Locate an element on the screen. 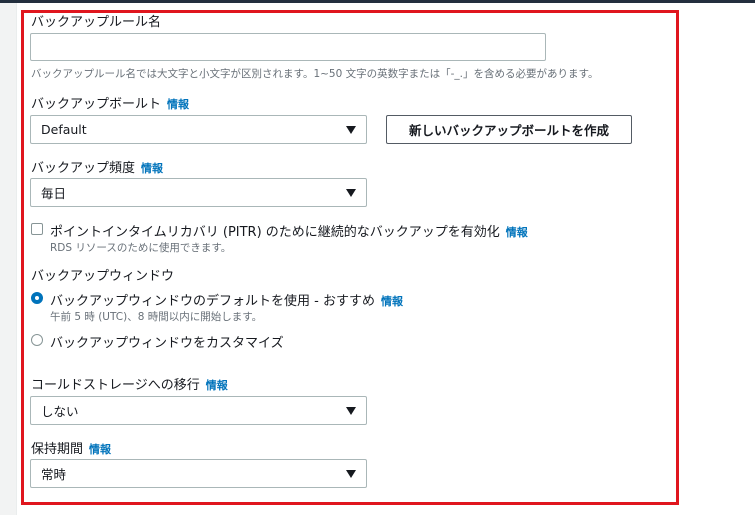 This screenshot has width=755, height=515. rule-name-label: バックアップルール名 is located at coordinates (96, 22).